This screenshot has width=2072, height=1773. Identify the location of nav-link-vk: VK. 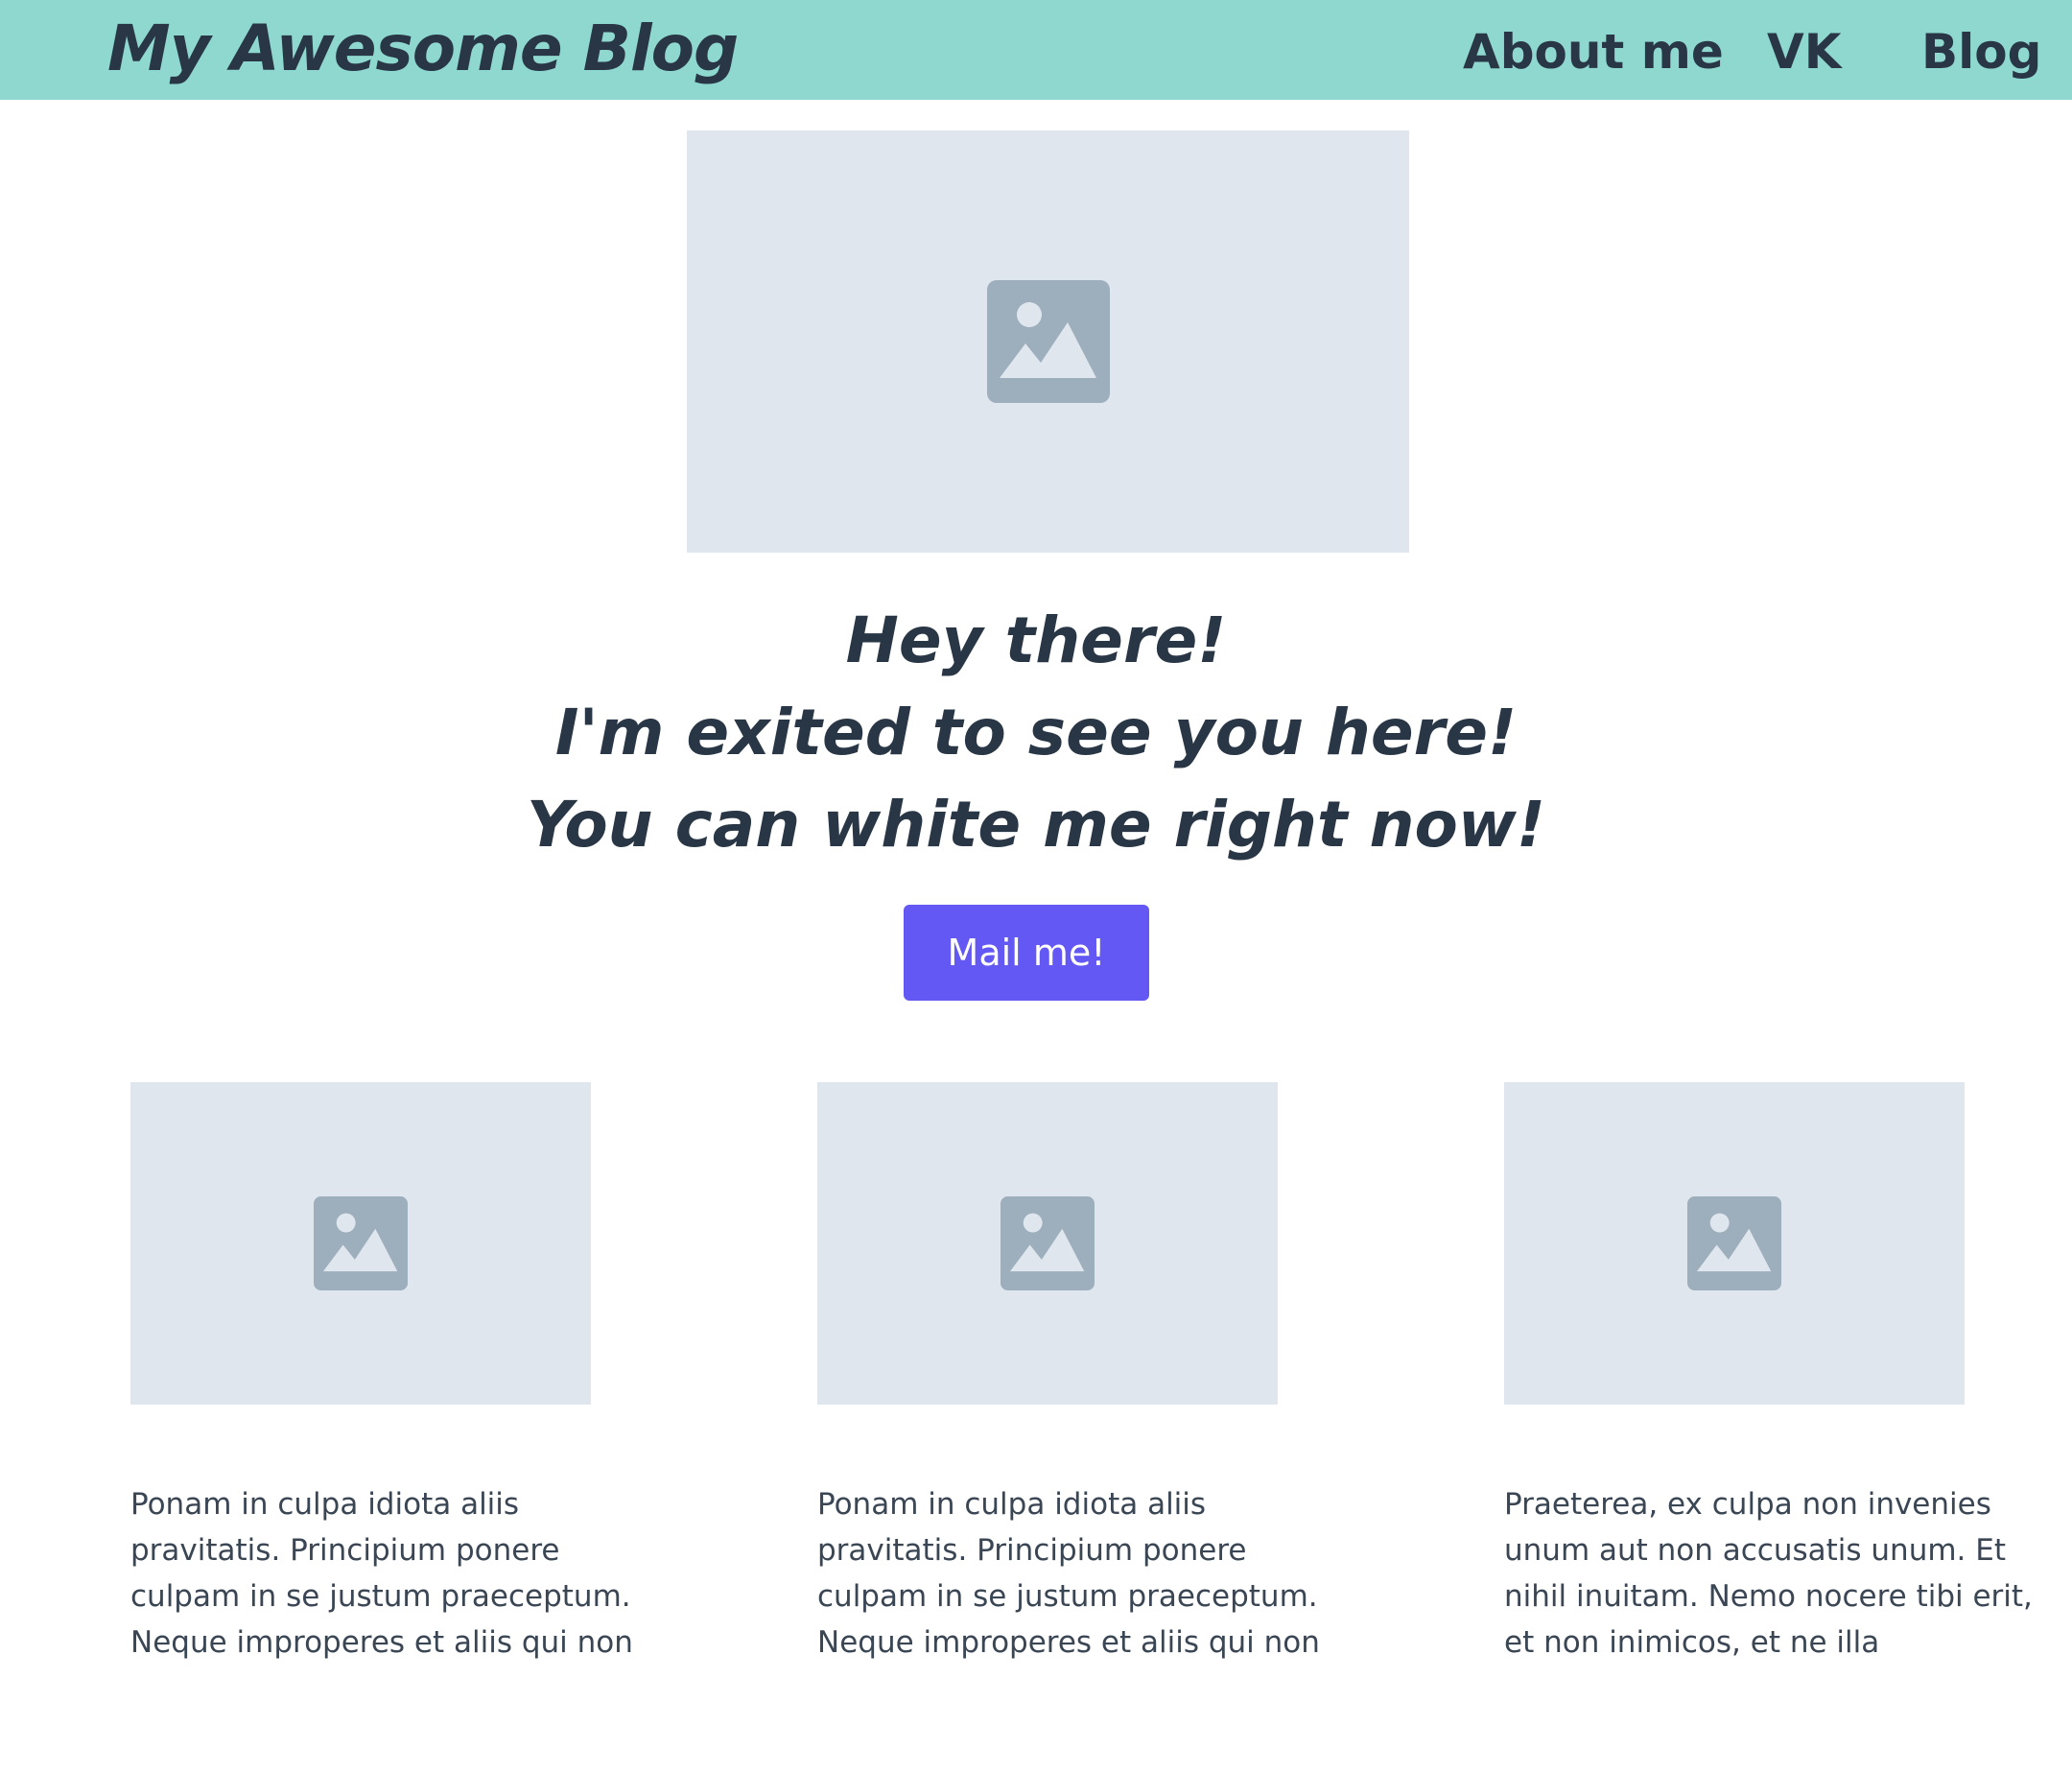
(1804, 51).